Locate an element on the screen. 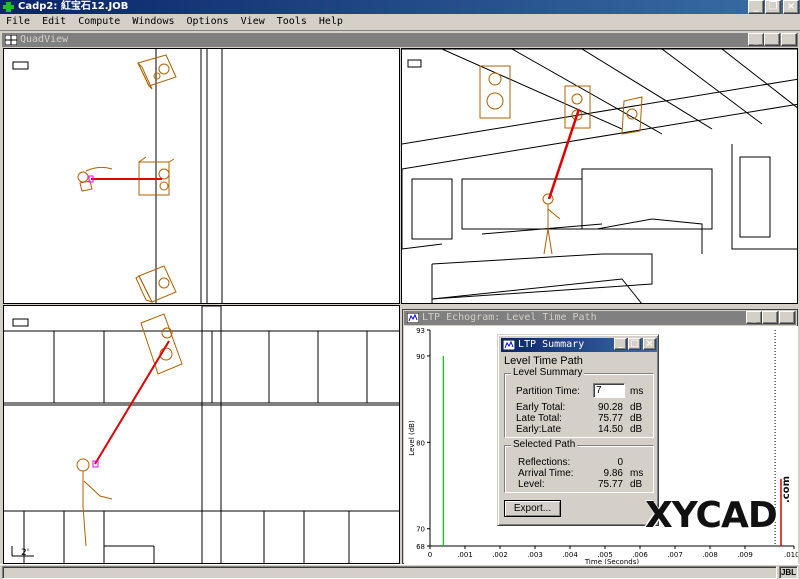 This screenshot has width=800, height=579. close-echogram-button: × is located at coordinates (787, 317).